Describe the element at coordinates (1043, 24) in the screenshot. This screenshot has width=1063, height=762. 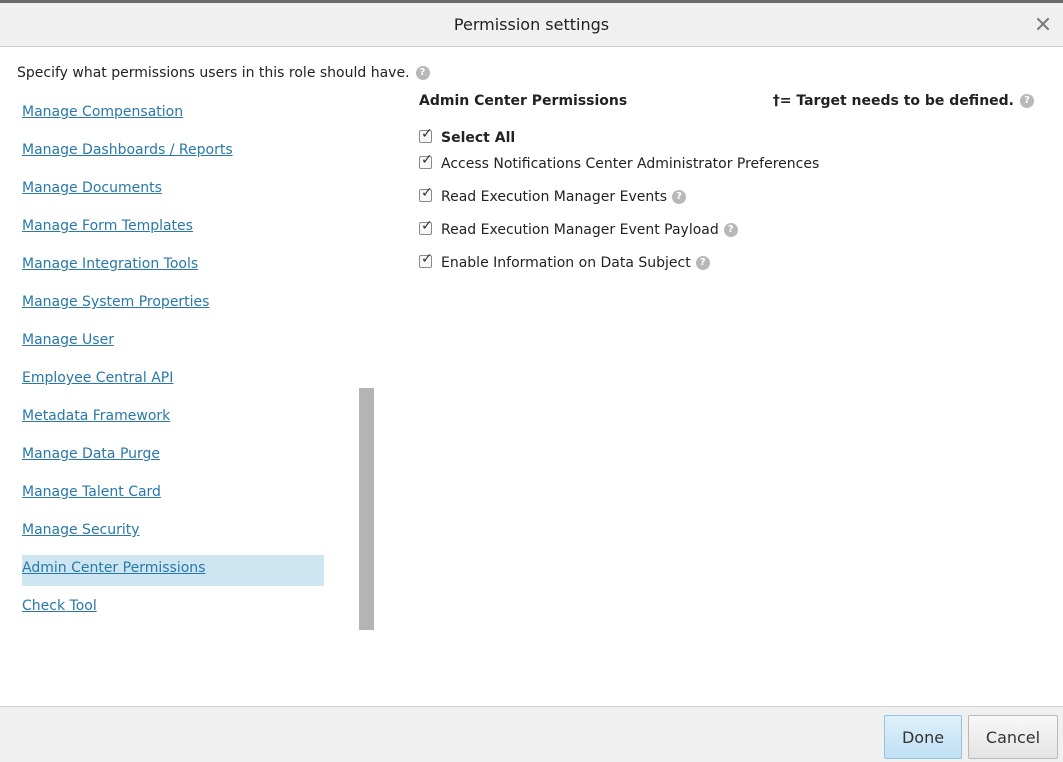
I see `close-icon` at that location.